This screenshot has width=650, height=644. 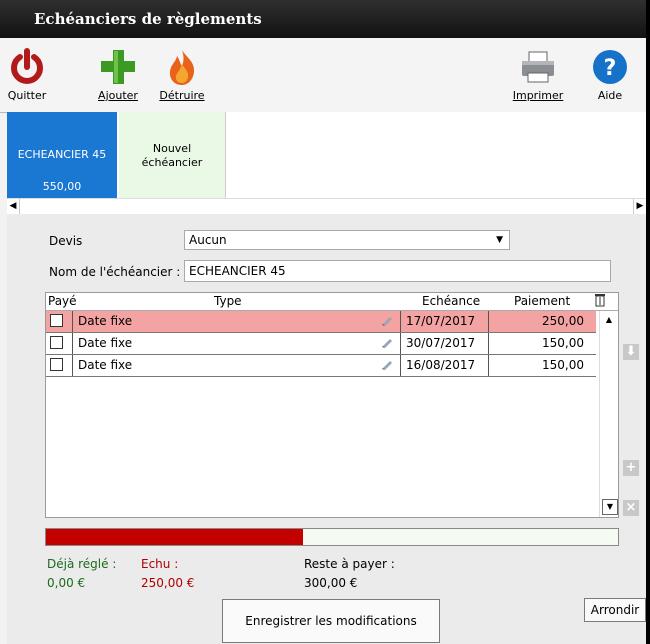 I want to click on table-scrollbar: ▲ ▼, so click(x=608, y=414).